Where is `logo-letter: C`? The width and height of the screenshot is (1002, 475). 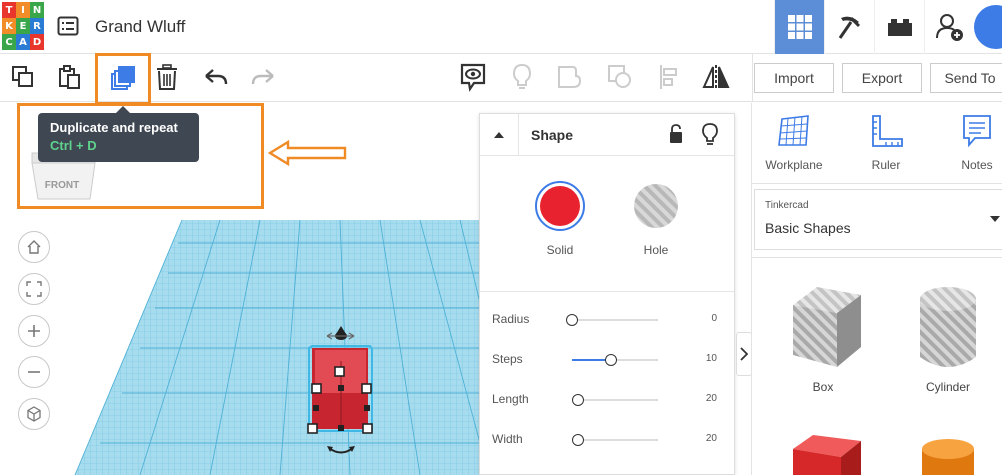
logo-letter: C is located at coordinates (9, 42).